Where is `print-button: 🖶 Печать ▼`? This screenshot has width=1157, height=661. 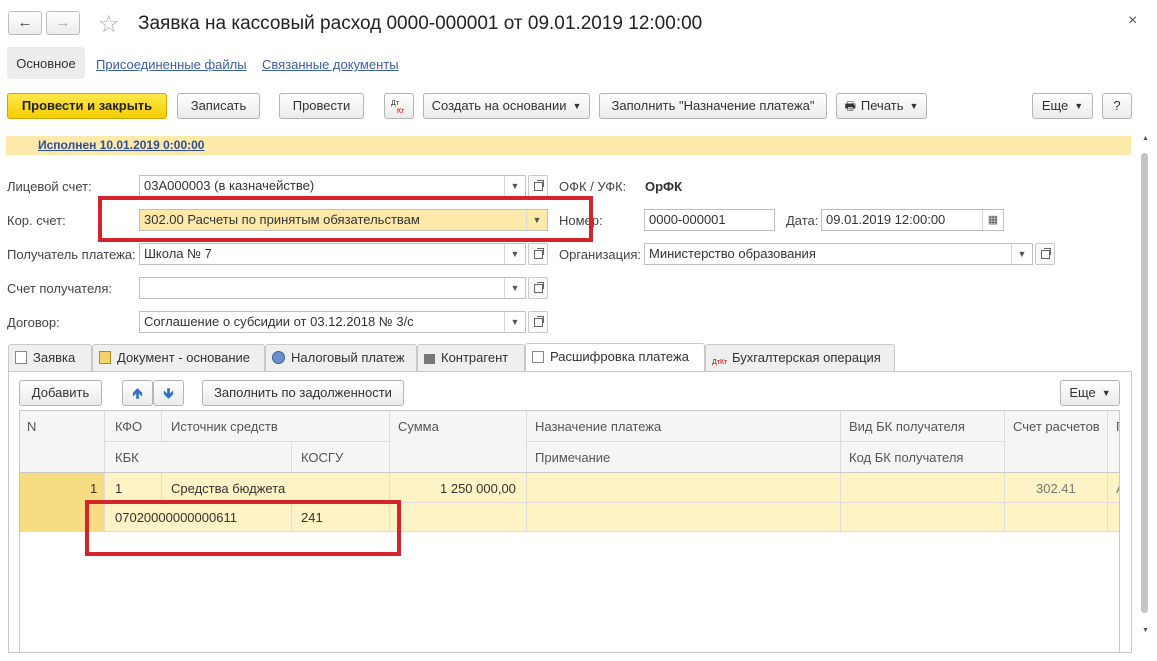
print-button: 🖶 Печать ▼ is located at coordinates (881, 106).